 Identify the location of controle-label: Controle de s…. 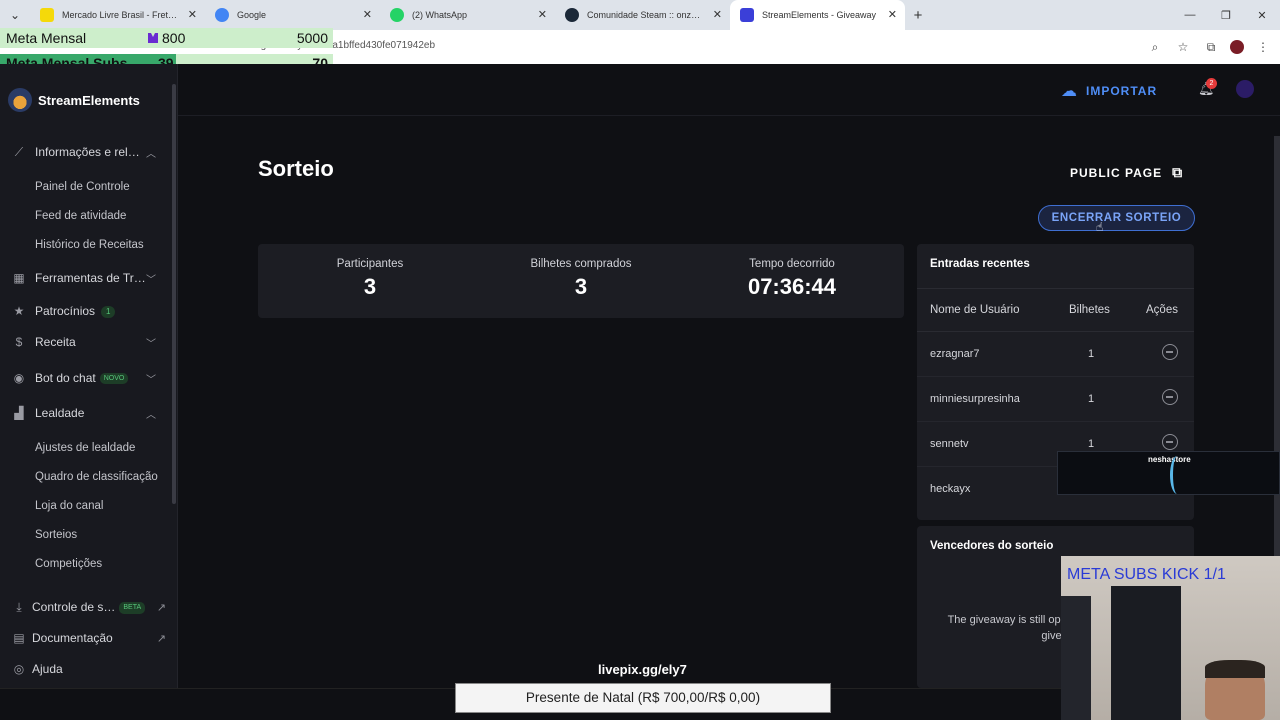
(74, 607).